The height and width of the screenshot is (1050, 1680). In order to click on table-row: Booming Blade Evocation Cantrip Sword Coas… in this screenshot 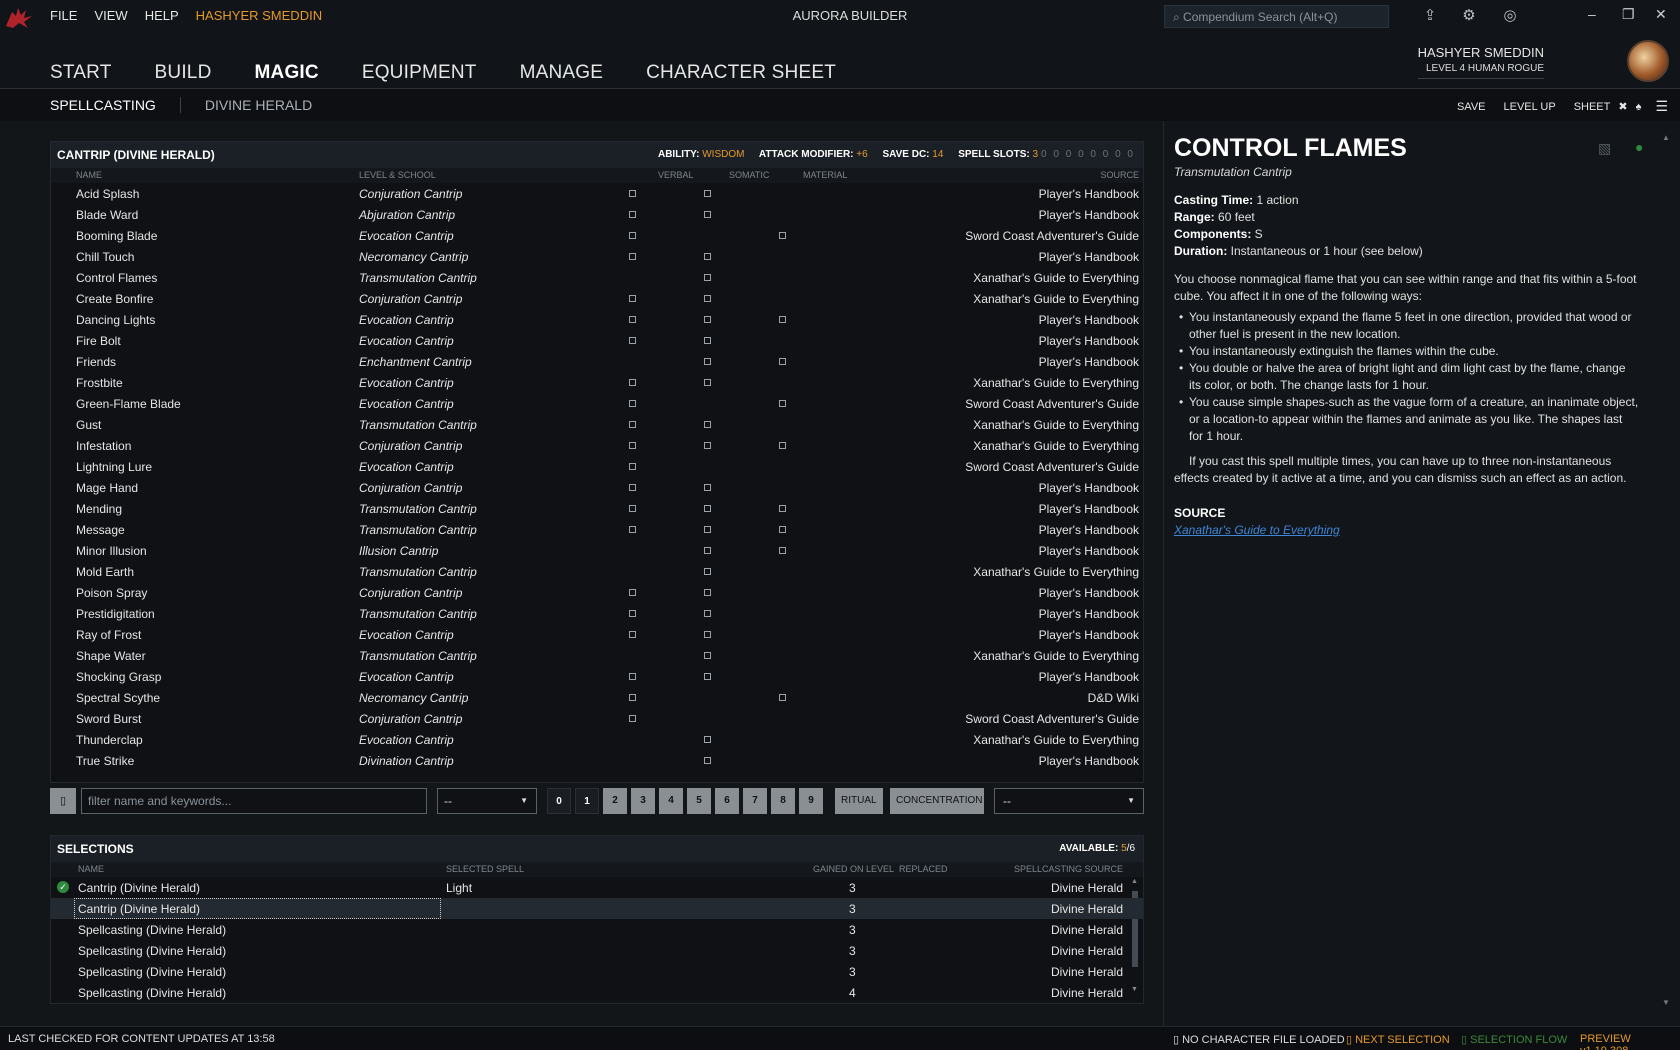, I will do `click(597, 235)`.